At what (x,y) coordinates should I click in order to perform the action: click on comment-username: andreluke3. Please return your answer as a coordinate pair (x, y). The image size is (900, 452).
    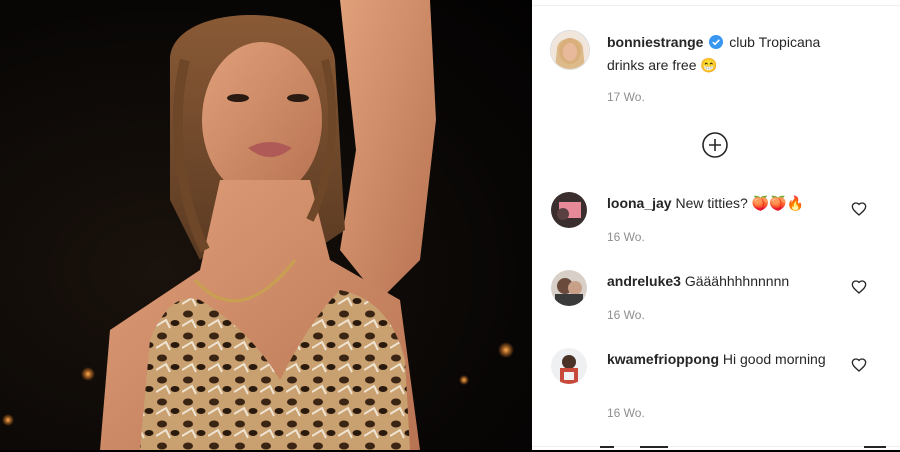
    Looking at the image, I should click on (644, 281).